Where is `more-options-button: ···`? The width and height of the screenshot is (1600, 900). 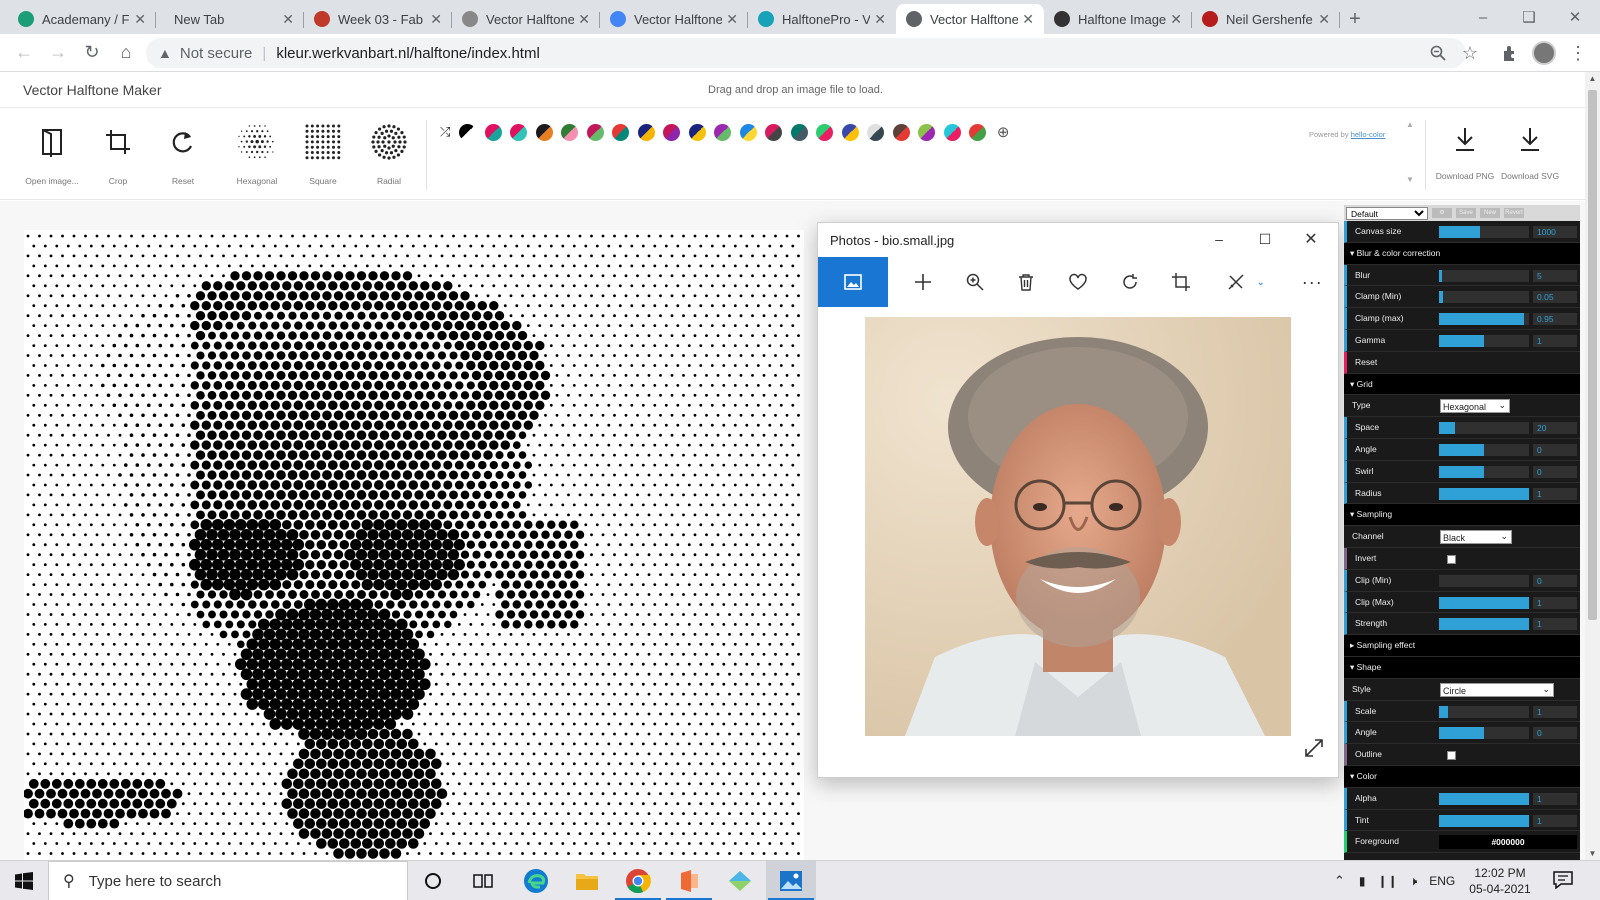 more-options-button: ··· is located at coordinates (1312, 282).